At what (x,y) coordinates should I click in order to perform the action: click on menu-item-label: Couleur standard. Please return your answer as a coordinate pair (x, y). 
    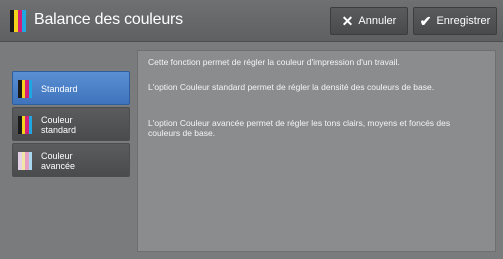
    Looking at the image, I should click on (58, 125).